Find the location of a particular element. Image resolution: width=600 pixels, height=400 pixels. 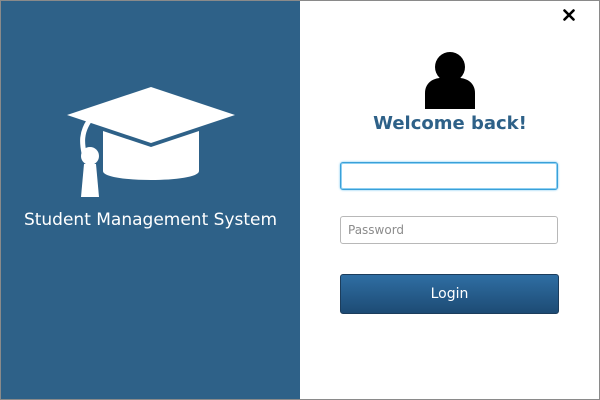

close-icon is located at coordinates (569, 15).